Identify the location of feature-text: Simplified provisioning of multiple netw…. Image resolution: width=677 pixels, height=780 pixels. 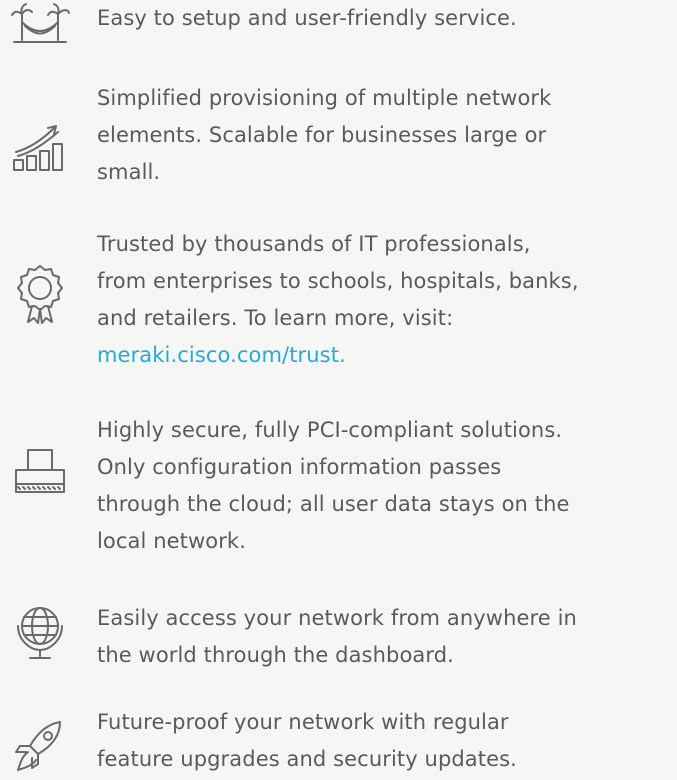
(384, 135).